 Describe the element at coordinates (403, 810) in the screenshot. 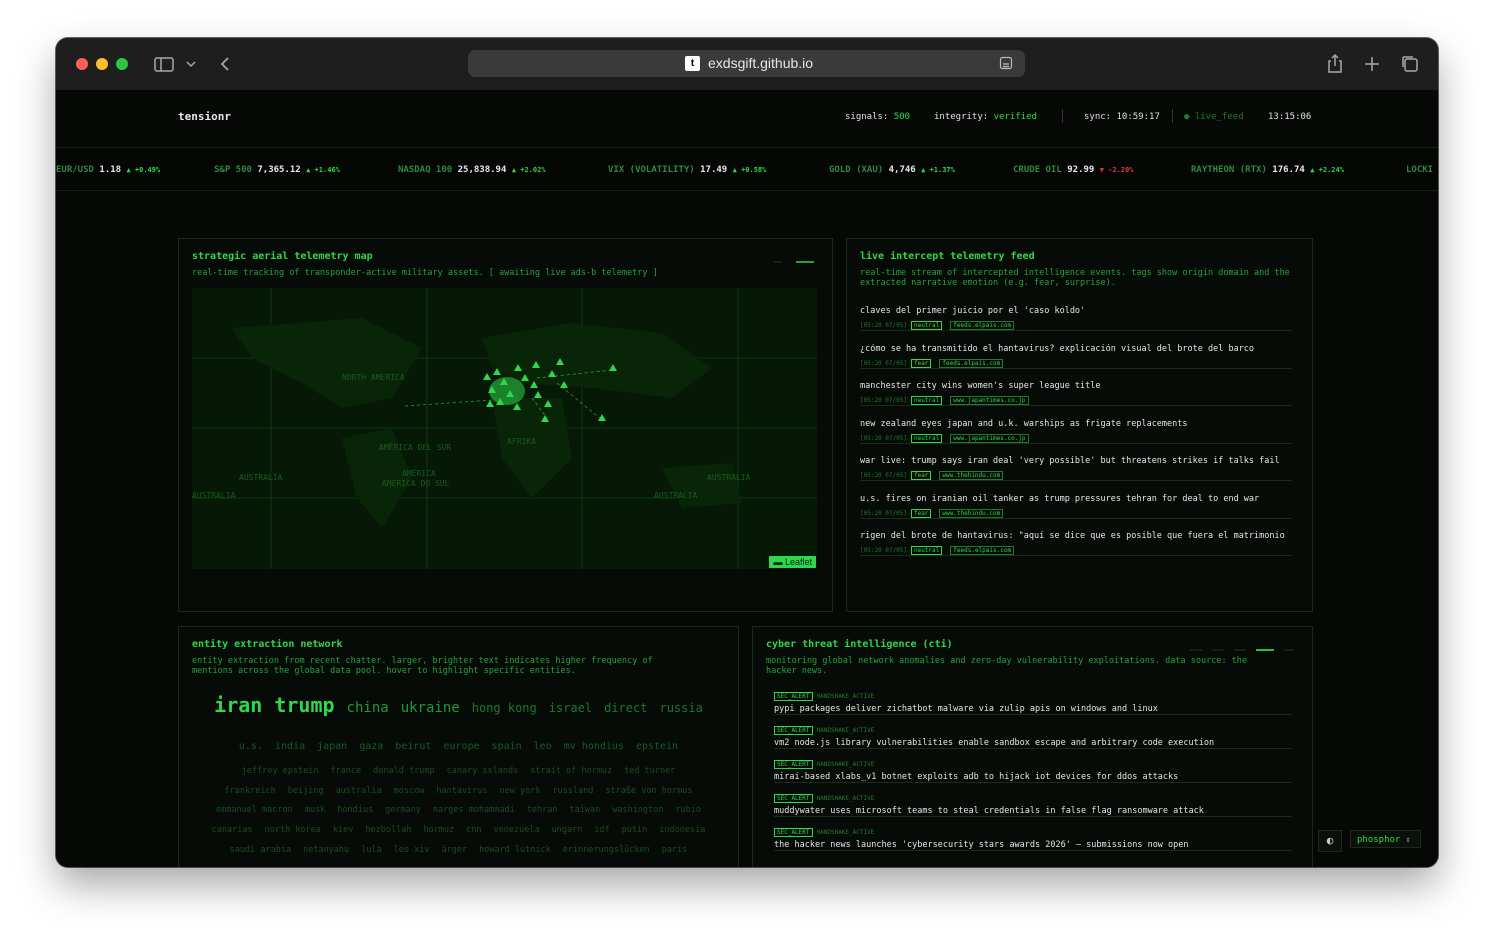

I see `entity-word: germany` at that location.